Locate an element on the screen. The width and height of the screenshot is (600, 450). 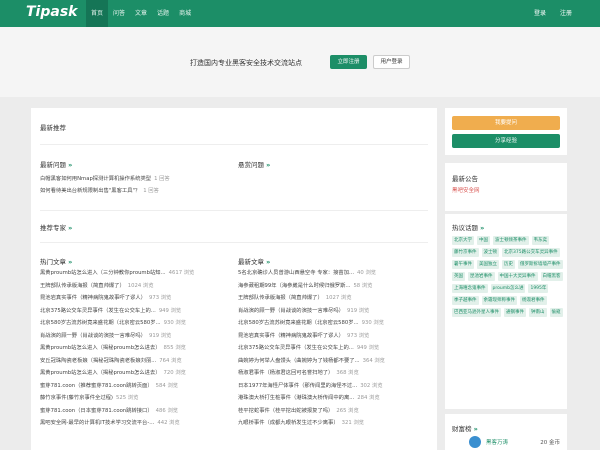
list-item: 王牌部队传承版海报（简直帅爆了） 1027 浏览 is located at coordinates (333, 298).